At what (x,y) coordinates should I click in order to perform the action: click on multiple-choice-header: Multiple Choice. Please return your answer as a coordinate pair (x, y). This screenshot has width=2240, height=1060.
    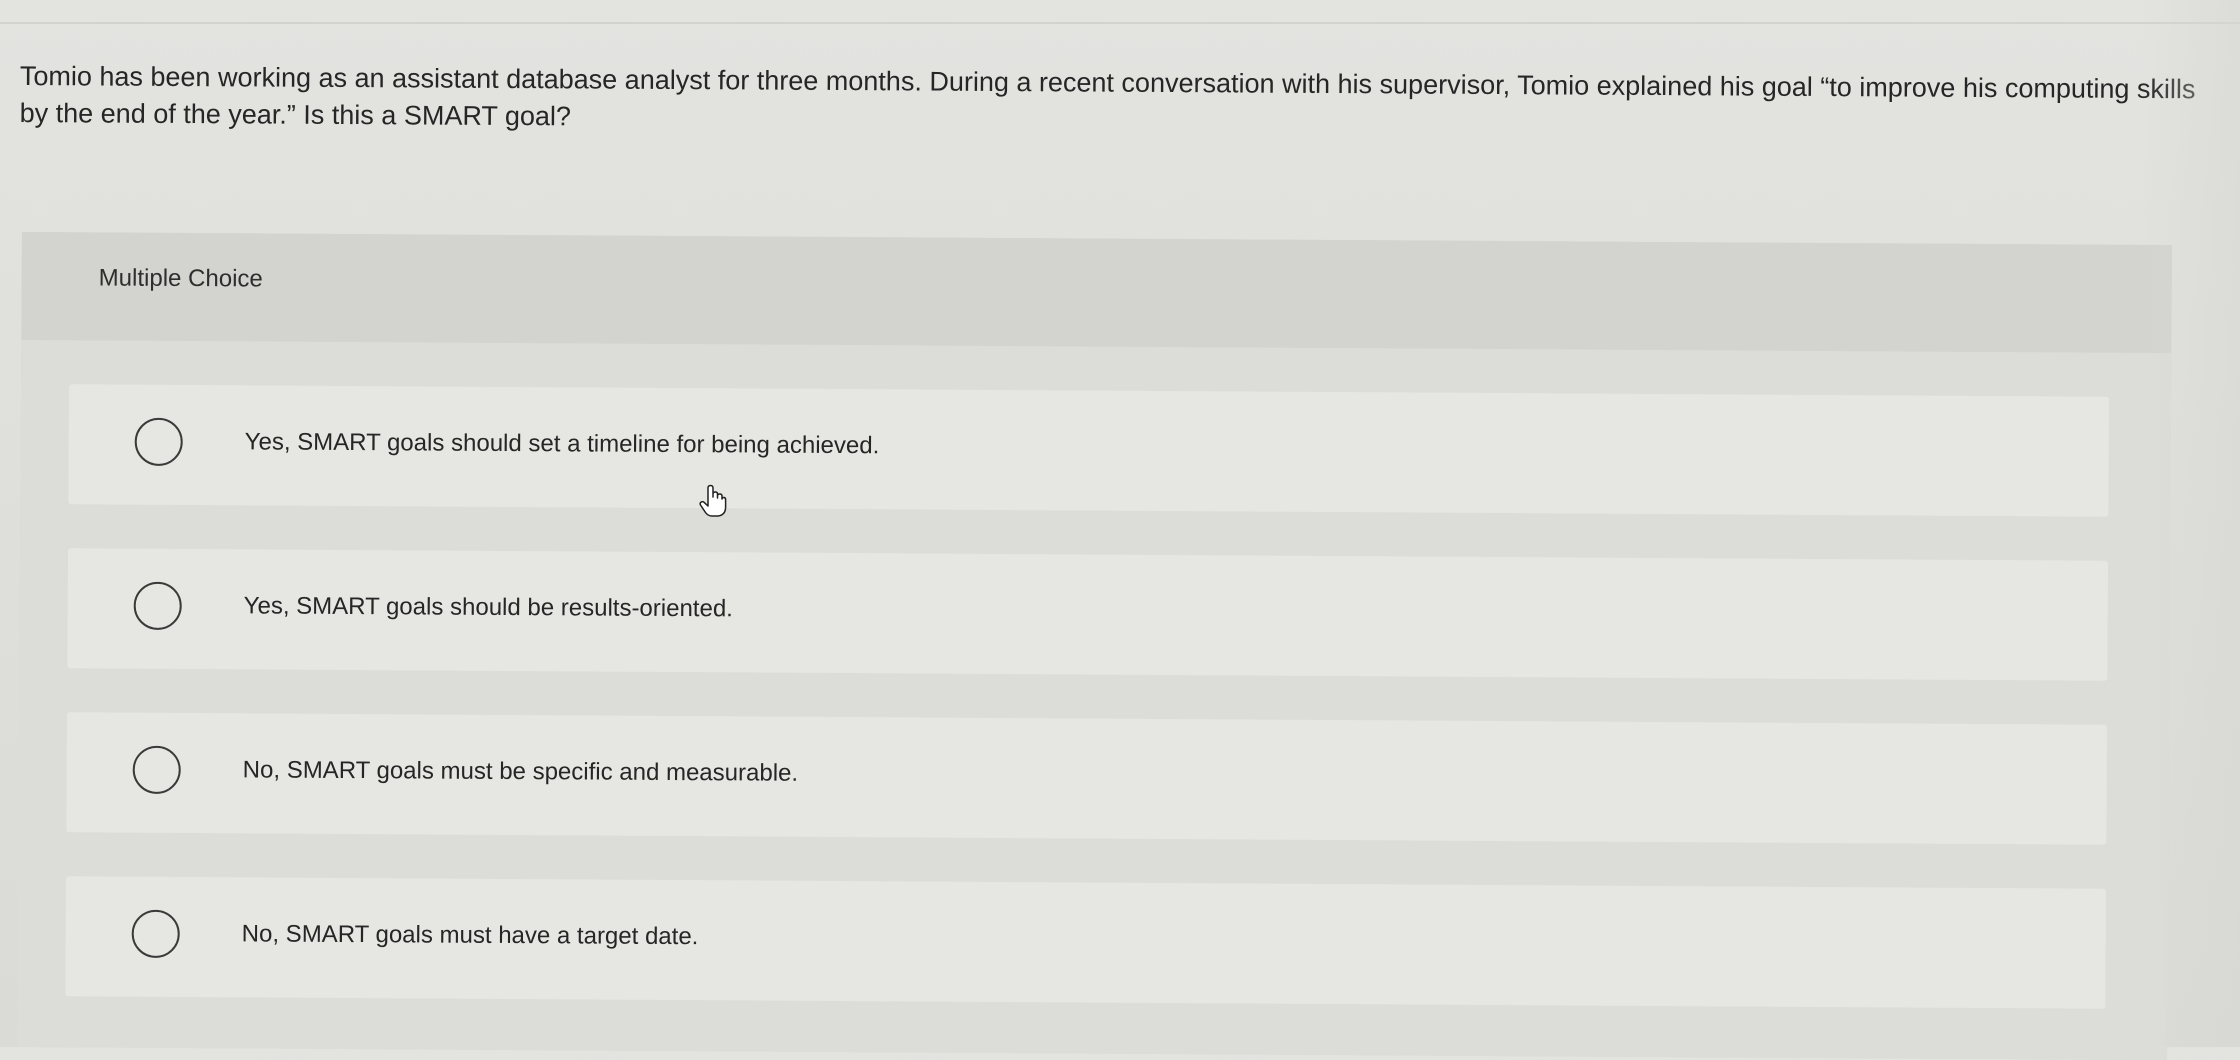
    Looking at the image, I should click on (1096, 293).